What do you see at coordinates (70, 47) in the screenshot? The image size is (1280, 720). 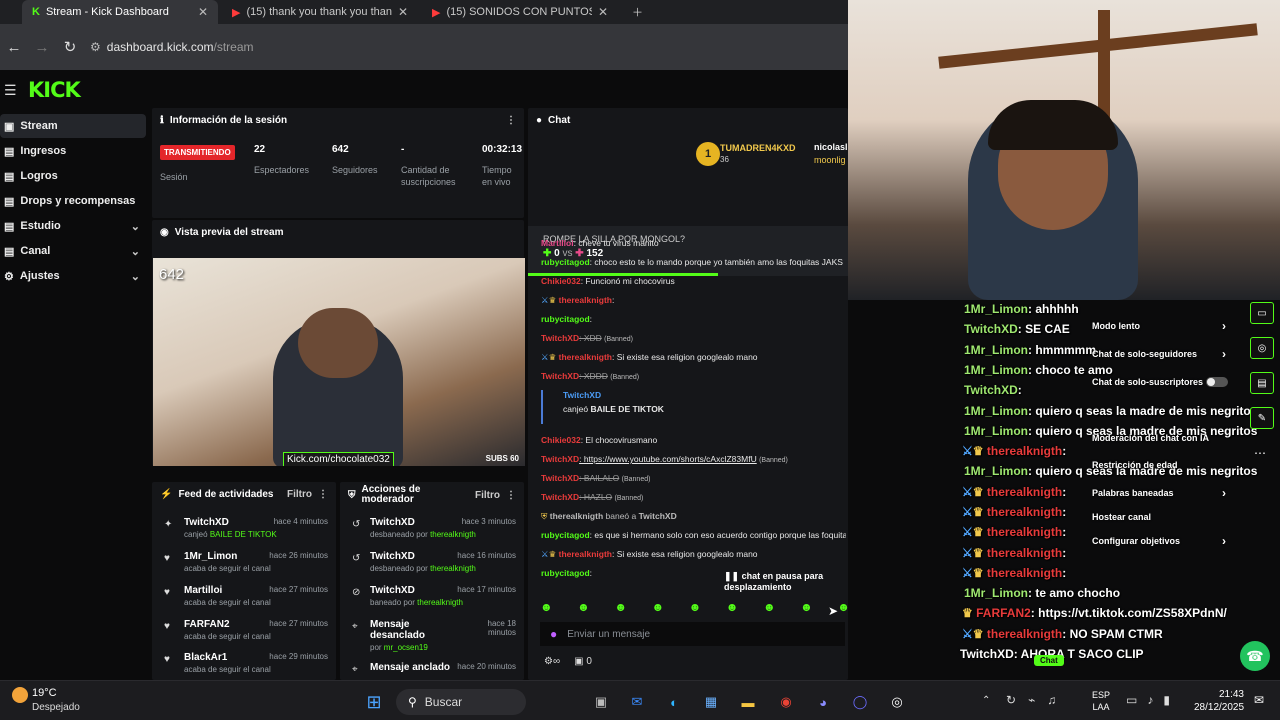 I see `reload-icon: ↻` at bounding box center [70, 47].